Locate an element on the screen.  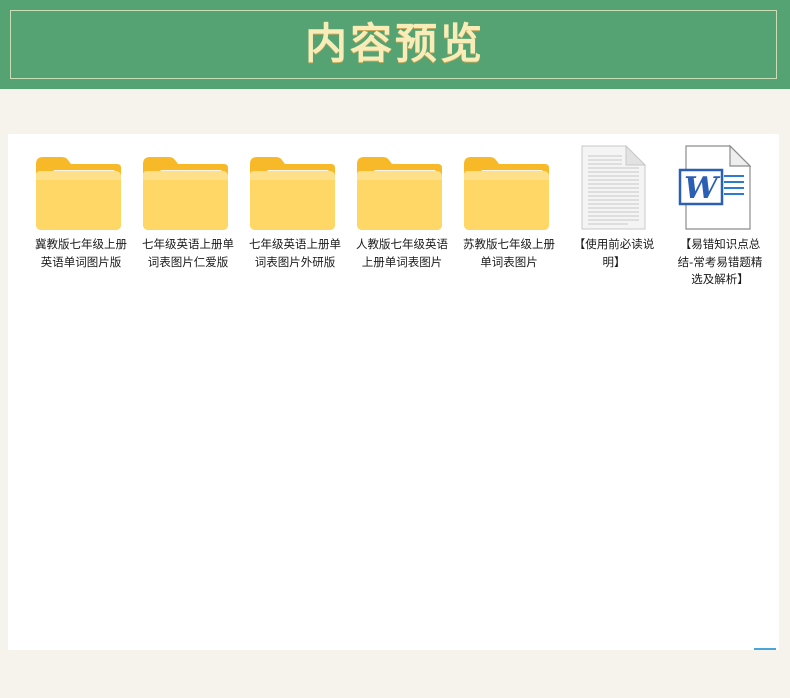
svg-text: W is located at coordinates (702, 188).